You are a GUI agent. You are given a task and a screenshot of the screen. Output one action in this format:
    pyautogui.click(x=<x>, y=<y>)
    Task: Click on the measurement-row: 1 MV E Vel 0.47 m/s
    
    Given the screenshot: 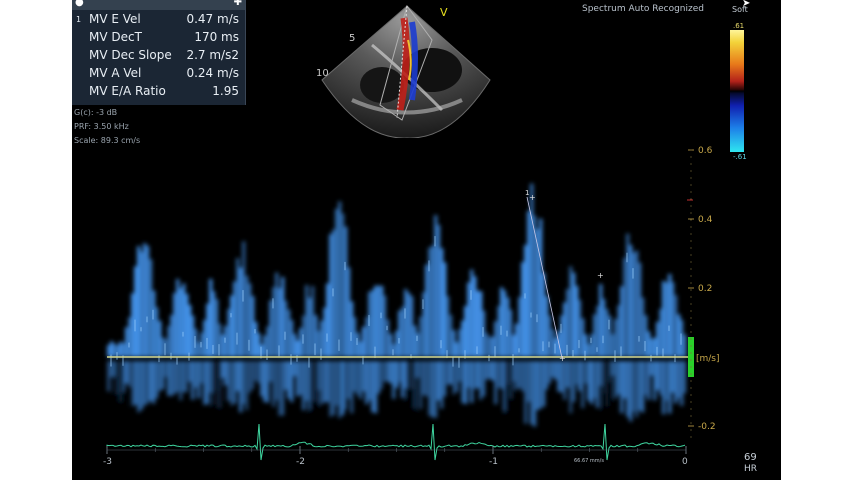 What is the action you would take?
    pyautogui.click(x=158, y=19)
    